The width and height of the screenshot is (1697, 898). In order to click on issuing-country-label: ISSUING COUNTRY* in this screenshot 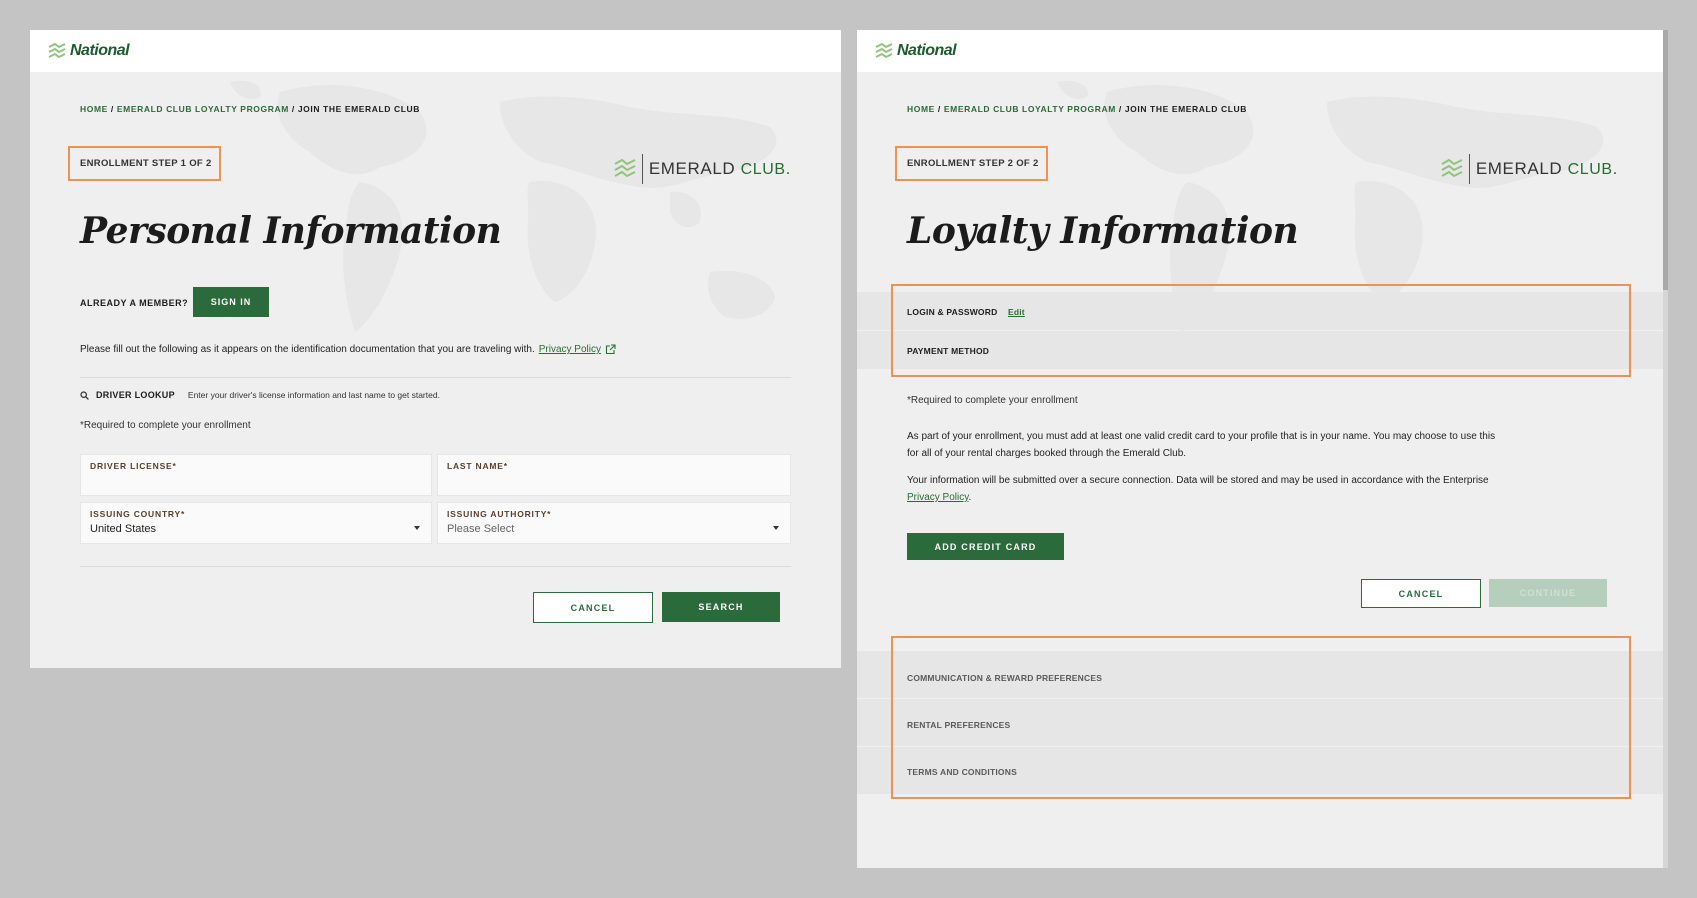, I will do `click(138, 514)`.